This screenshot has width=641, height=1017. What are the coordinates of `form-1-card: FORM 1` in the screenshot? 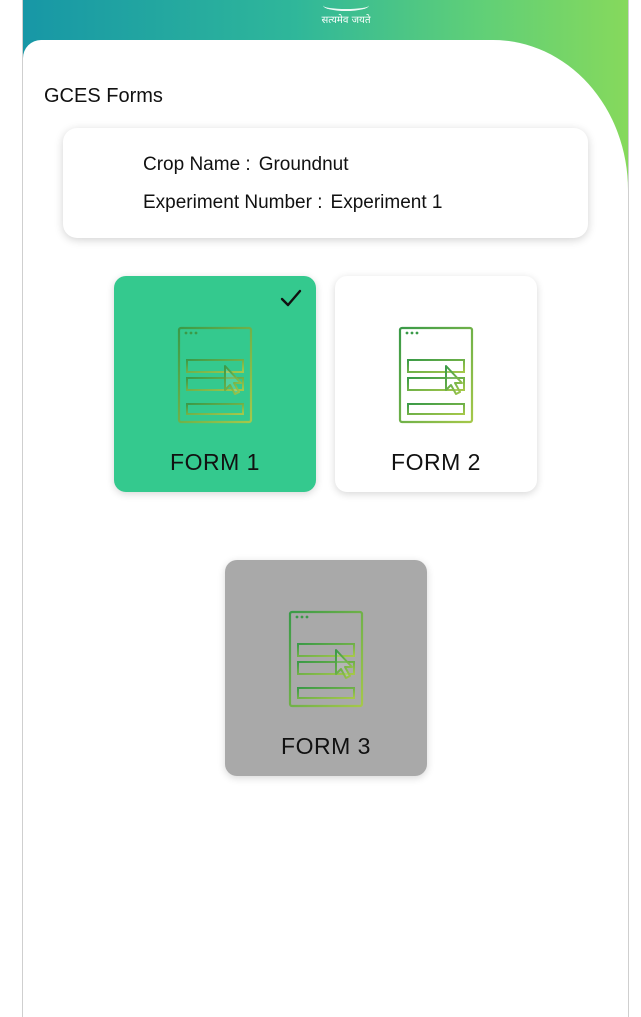 It's located at (215, 384).